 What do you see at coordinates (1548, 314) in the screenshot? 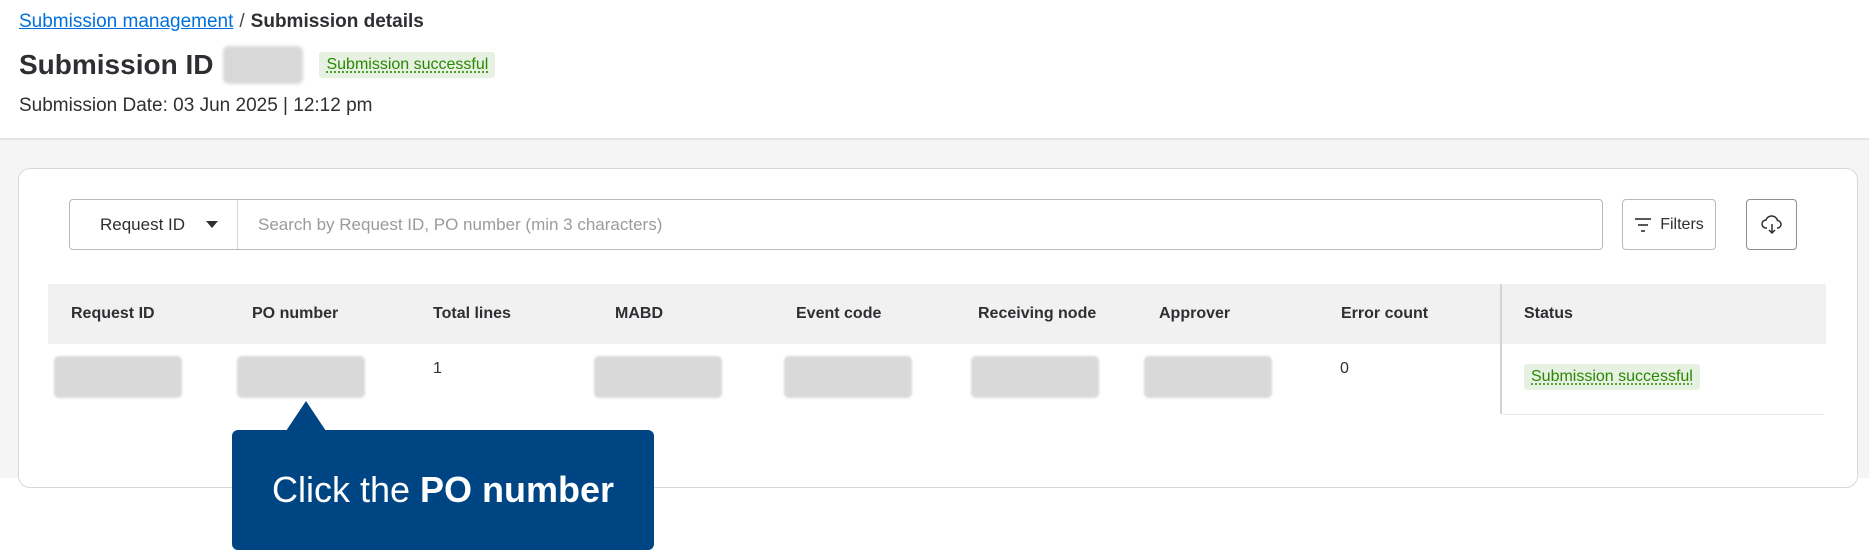
I see `column-header-status: Status` at bounding box center [1548, 314].